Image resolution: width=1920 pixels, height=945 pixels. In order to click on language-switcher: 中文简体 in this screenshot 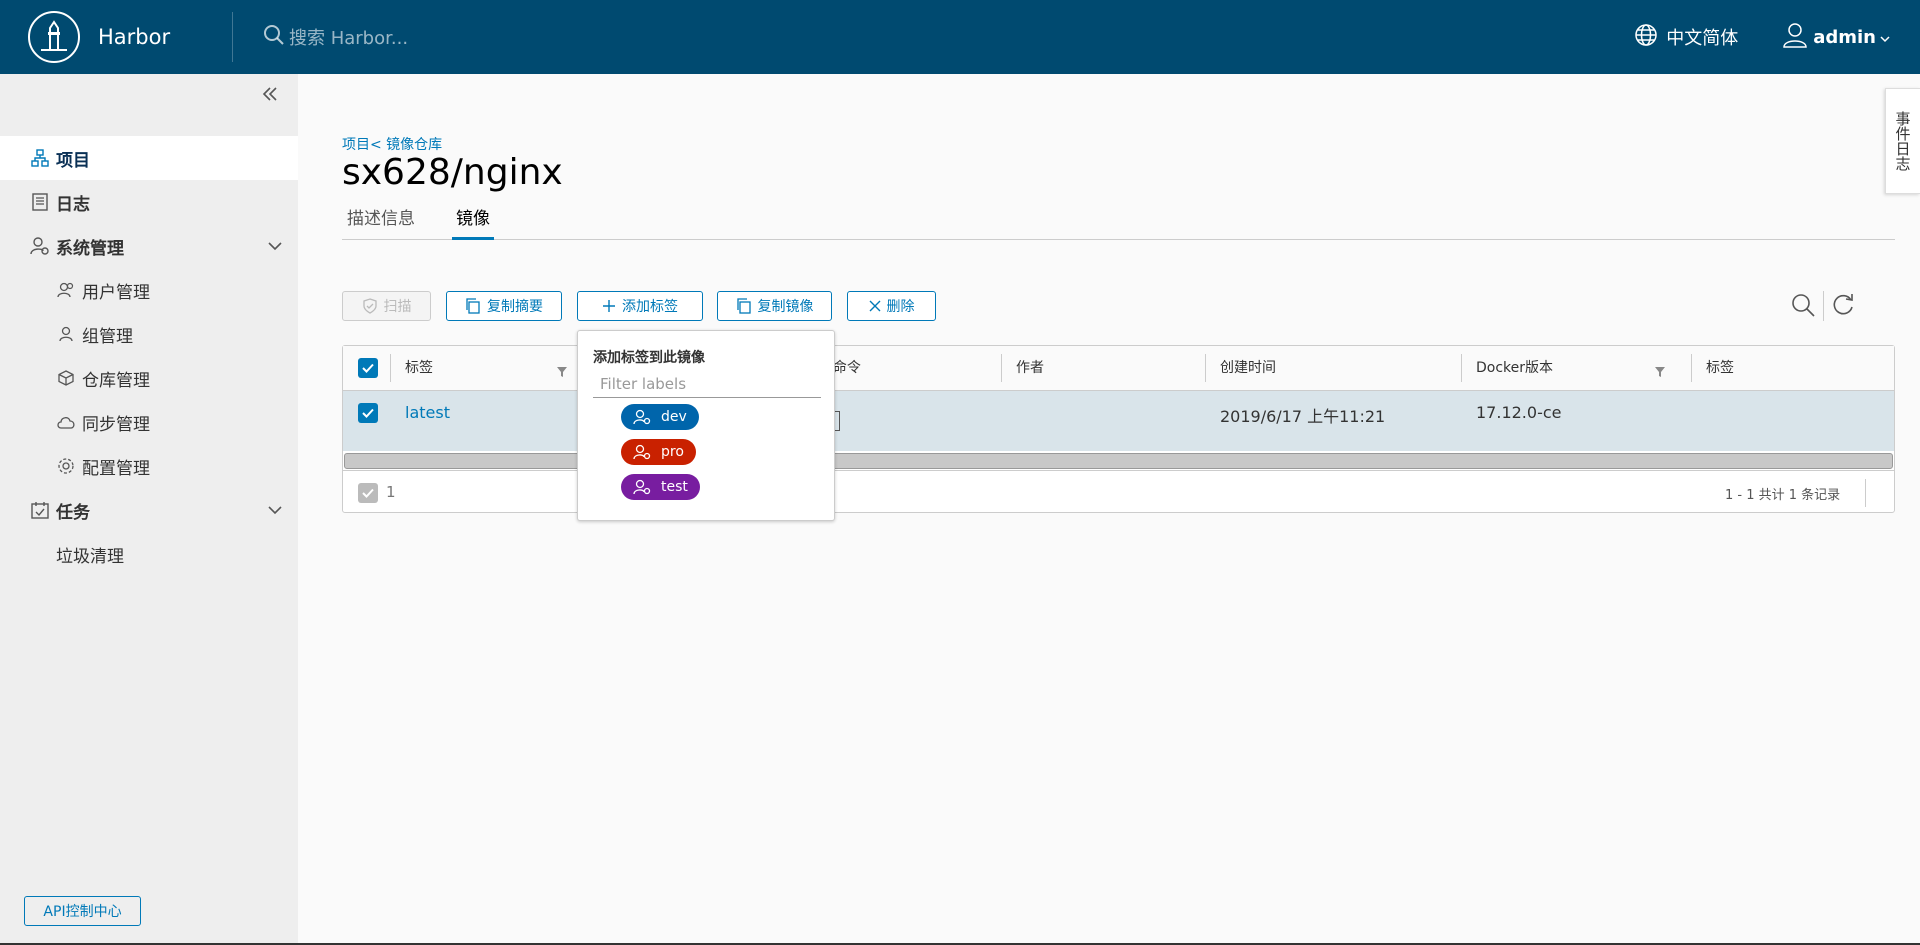, I will do `click(1682, 37)`.